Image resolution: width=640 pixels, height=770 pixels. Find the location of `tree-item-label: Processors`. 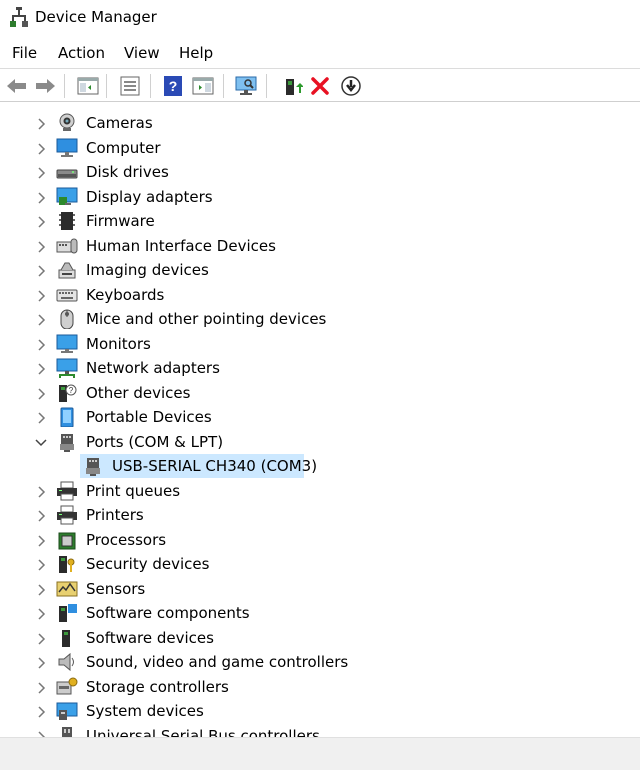

tree-item-label: Processors is located at coordinates (126, 539).